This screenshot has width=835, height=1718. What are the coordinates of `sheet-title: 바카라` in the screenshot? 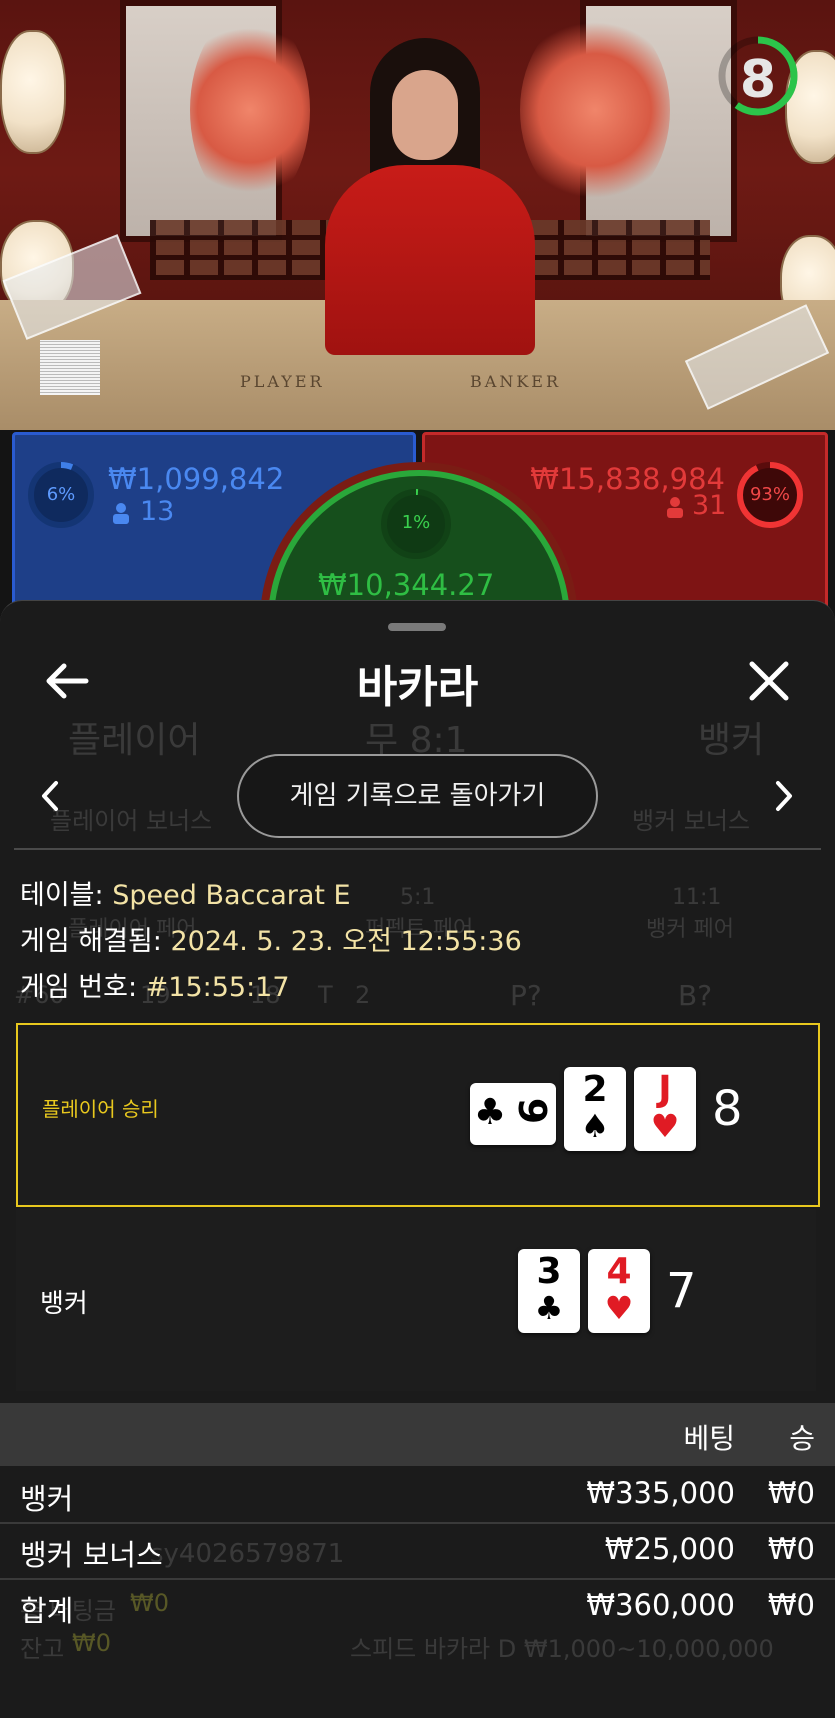 It's located at (417, 687).